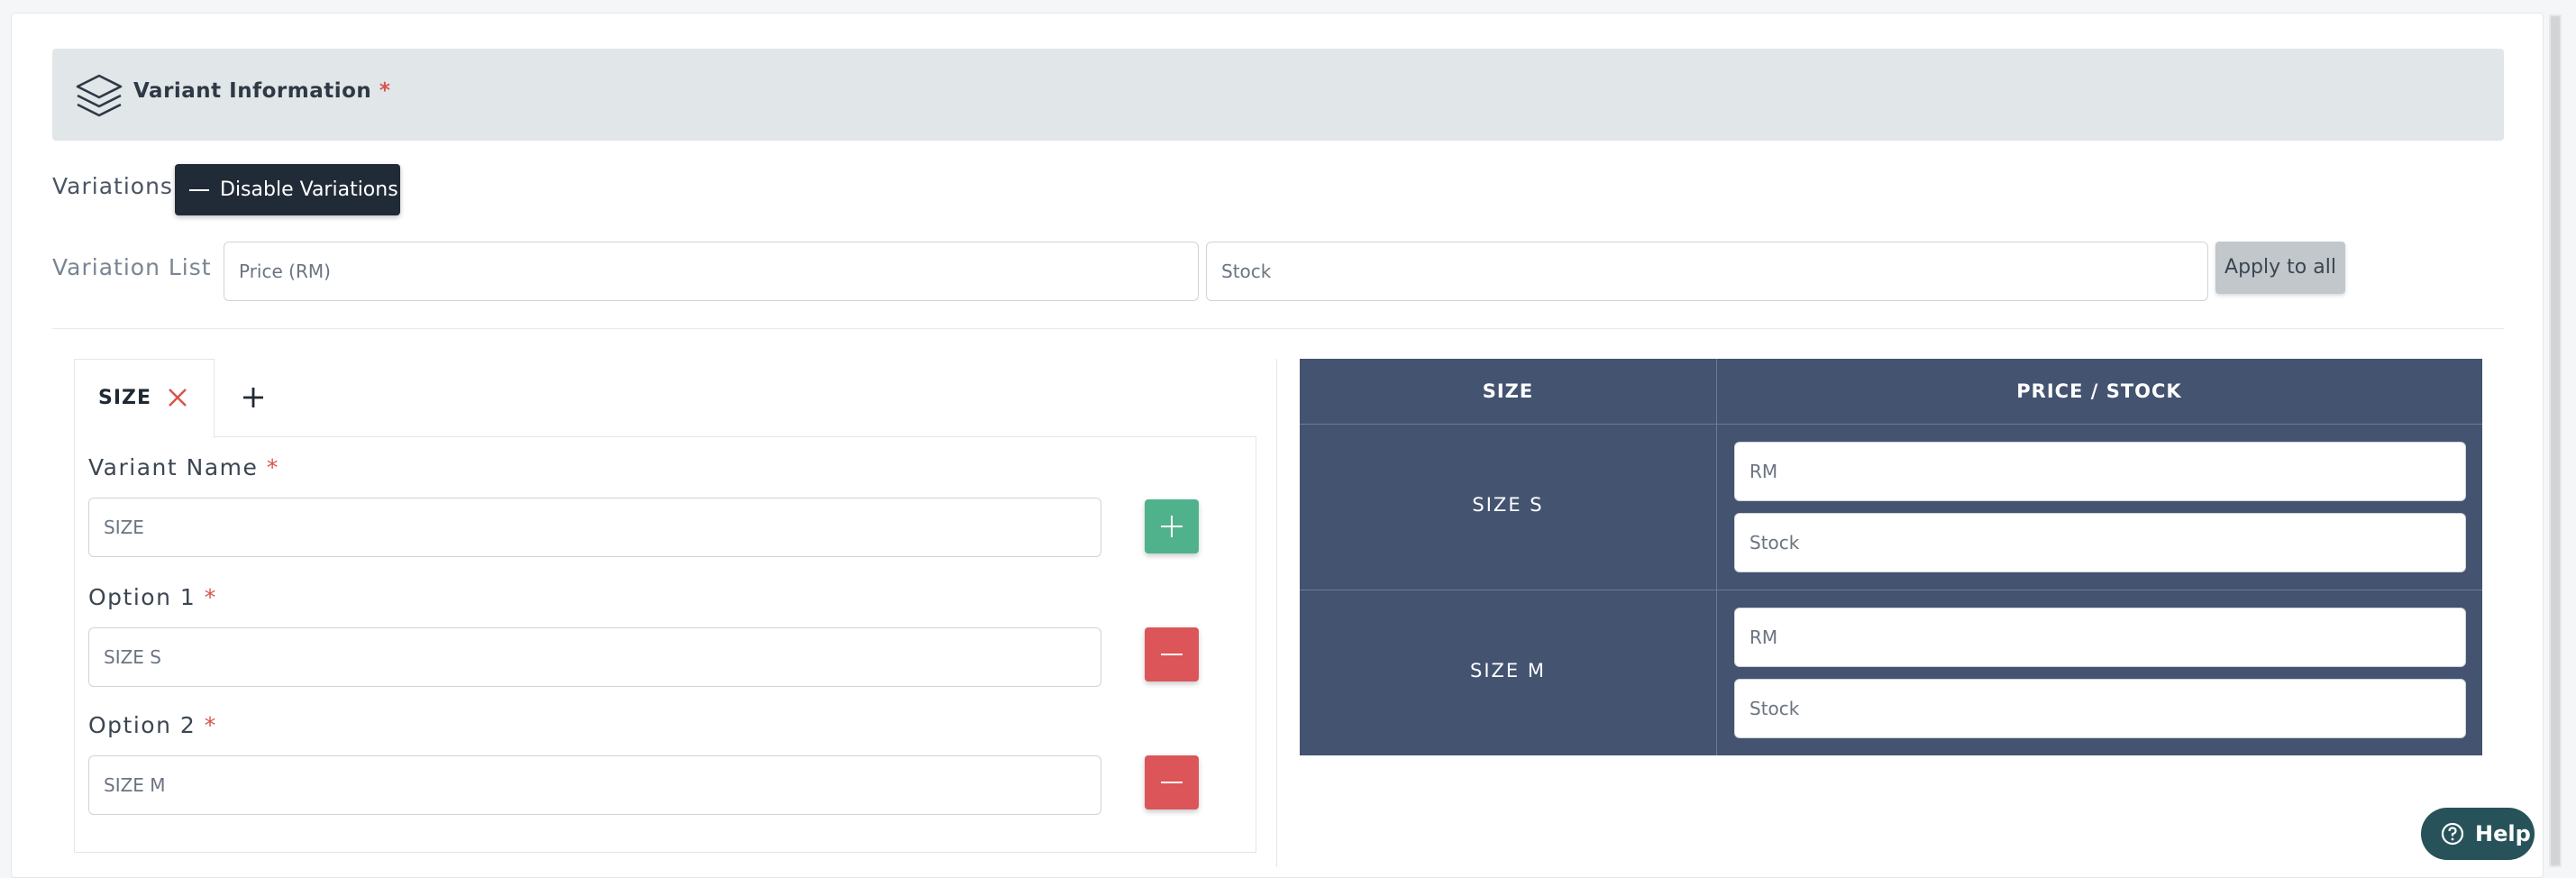  Describe the element at coordinates (1278, 95) in the screenshot. I see `variant-information-header: Variant Information *` at that location.